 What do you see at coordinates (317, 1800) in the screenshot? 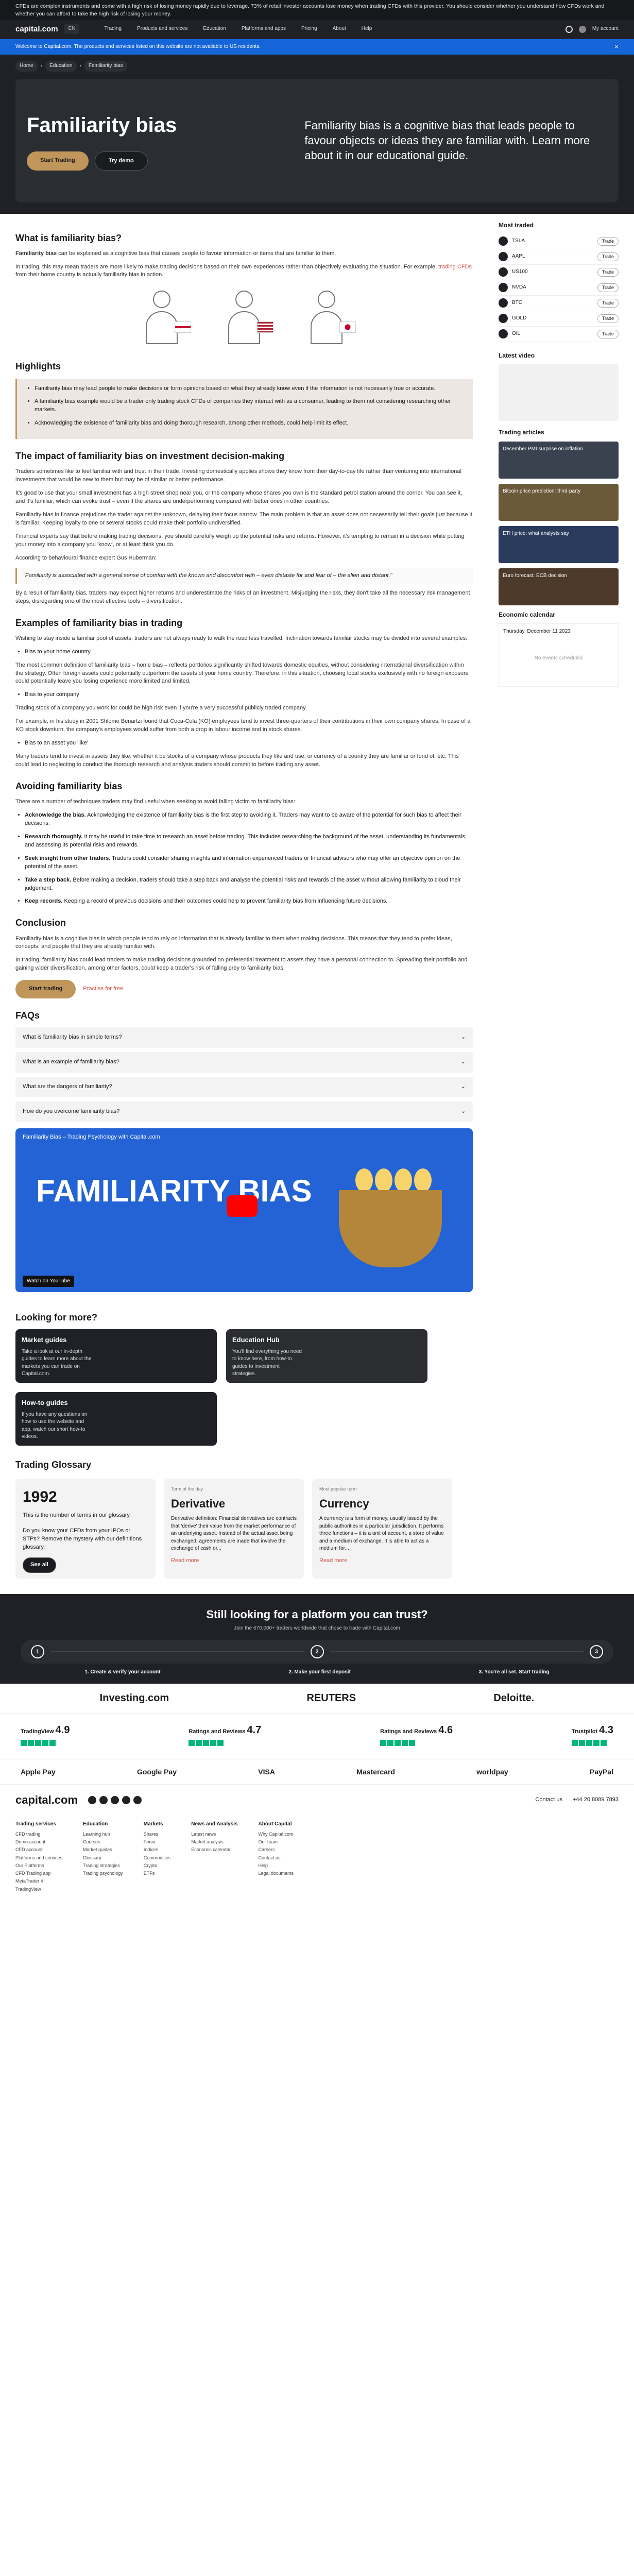
I see `footer-top: capital.com Contact us +44 20 8089 7893` at bounding box center [317, 1800].